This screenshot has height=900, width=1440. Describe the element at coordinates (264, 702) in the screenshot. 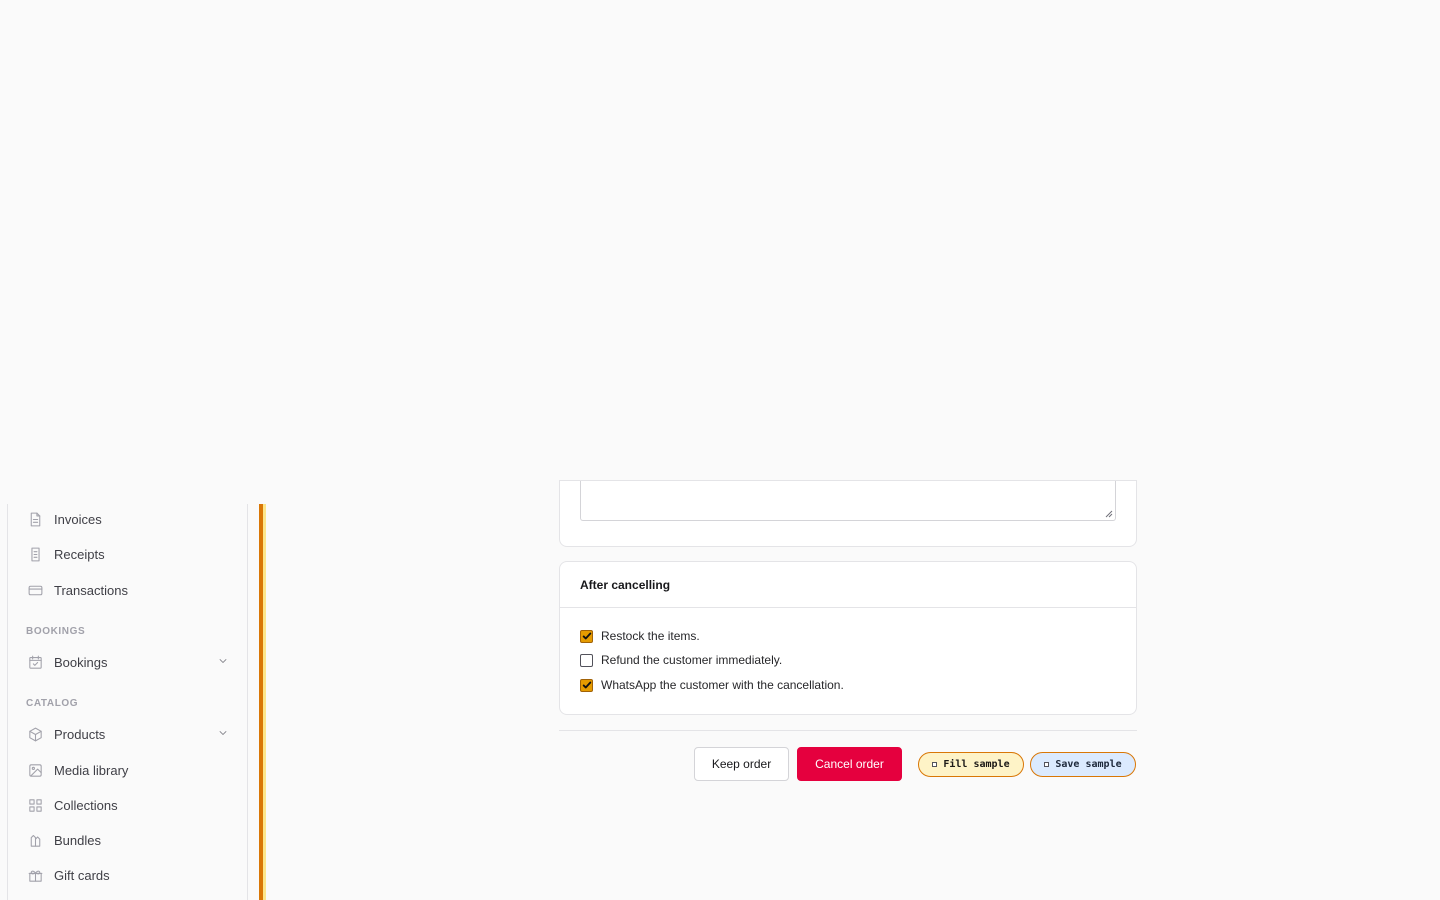

I see `accent-bar-soft` at that location.